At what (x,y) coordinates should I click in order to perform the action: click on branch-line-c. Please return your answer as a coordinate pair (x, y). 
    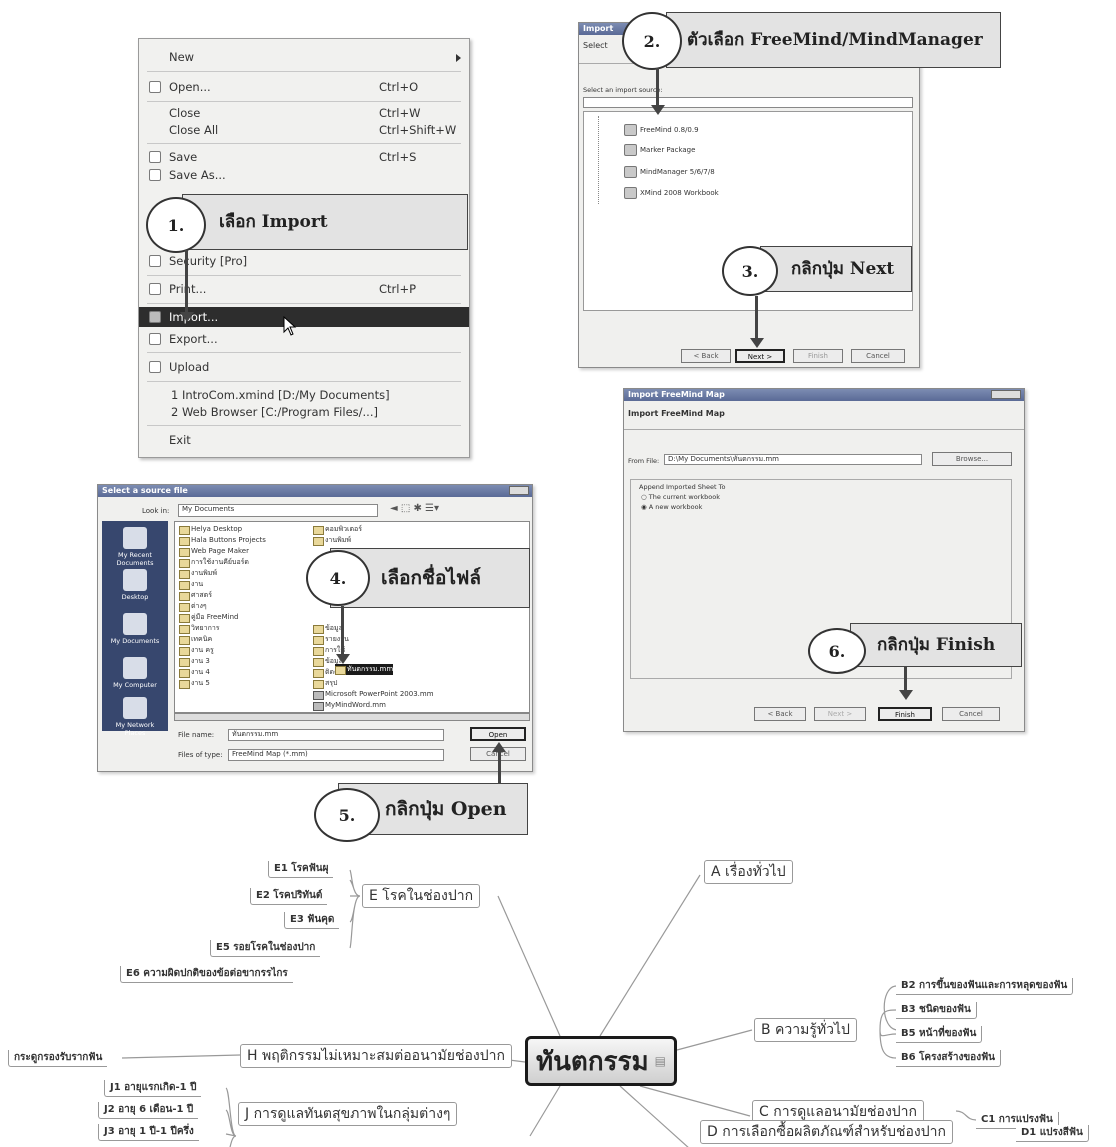
    Looking at the image, I should click on (695, 1101).